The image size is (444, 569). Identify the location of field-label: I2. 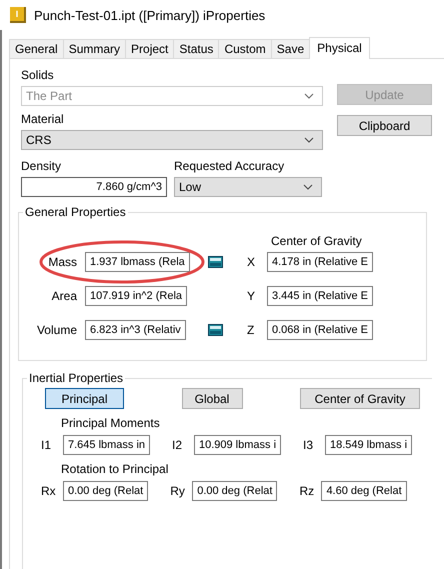
(177, 445).